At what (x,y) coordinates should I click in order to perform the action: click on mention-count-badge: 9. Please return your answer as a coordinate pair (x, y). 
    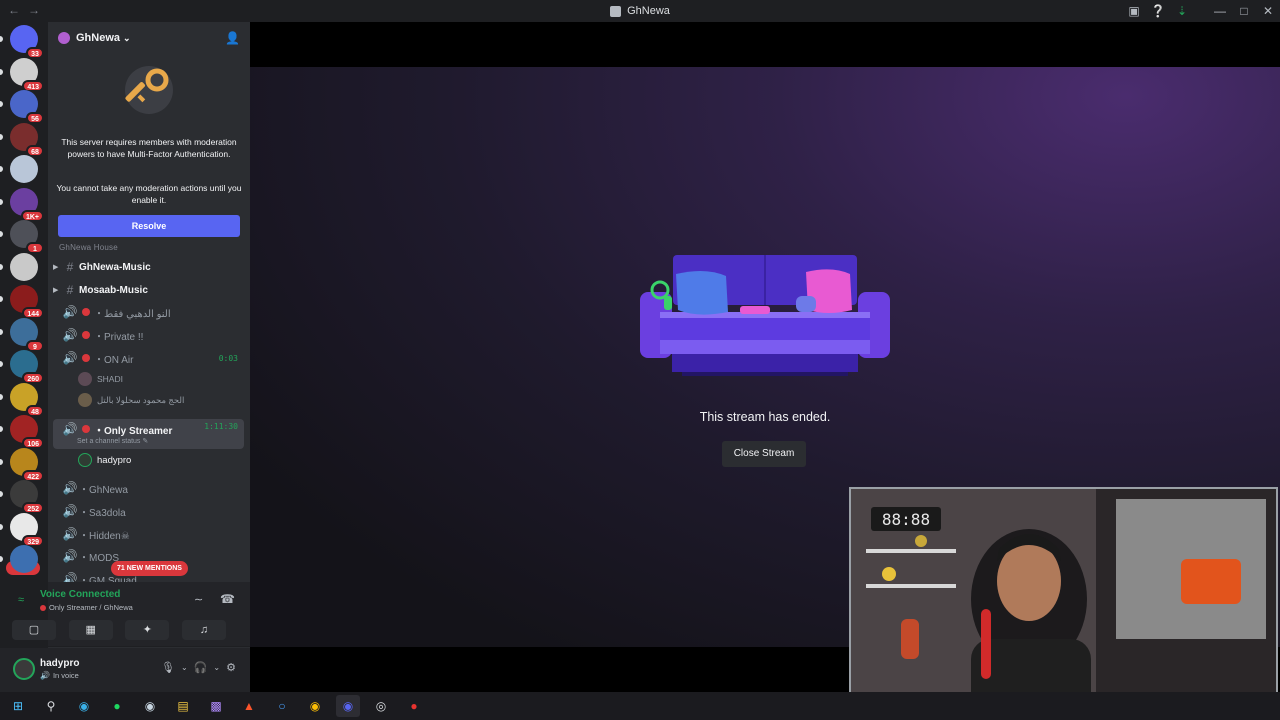
    Looking at the image, I should click on (35, 345).